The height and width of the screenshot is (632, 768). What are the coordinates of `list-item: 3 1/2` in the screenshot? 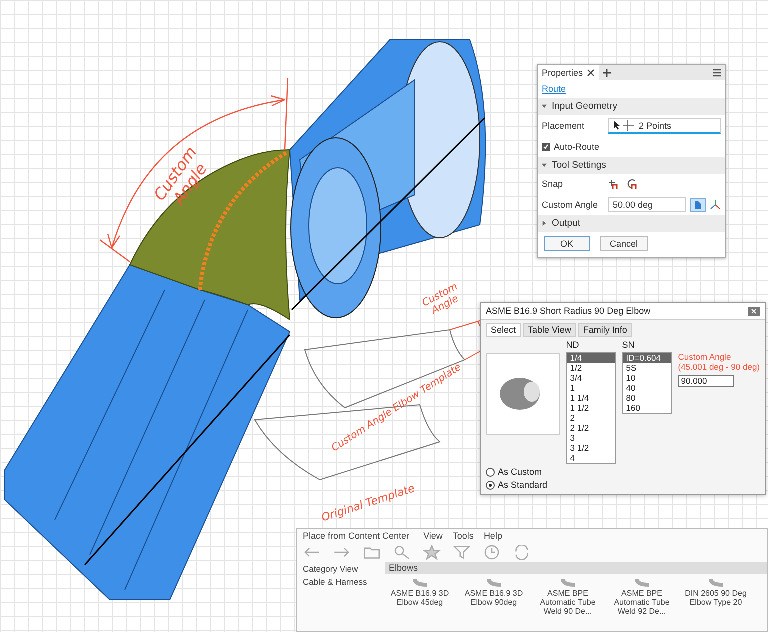 It's located at (591, 448).